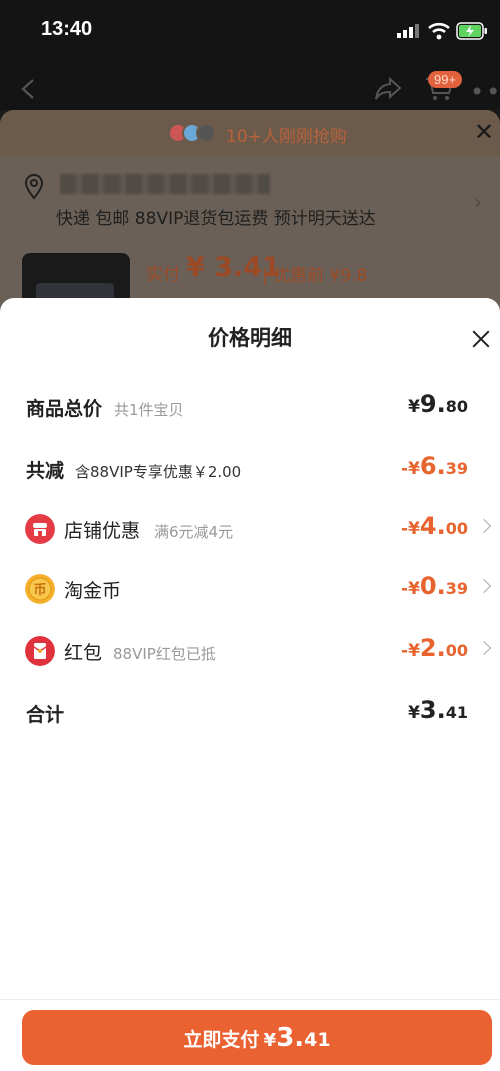  What do you see at coordinates (158, 472) in the screenshot?
I see `row-sub: 含88VIP专享优惠￥2.00` at bounding box center [158, 472].